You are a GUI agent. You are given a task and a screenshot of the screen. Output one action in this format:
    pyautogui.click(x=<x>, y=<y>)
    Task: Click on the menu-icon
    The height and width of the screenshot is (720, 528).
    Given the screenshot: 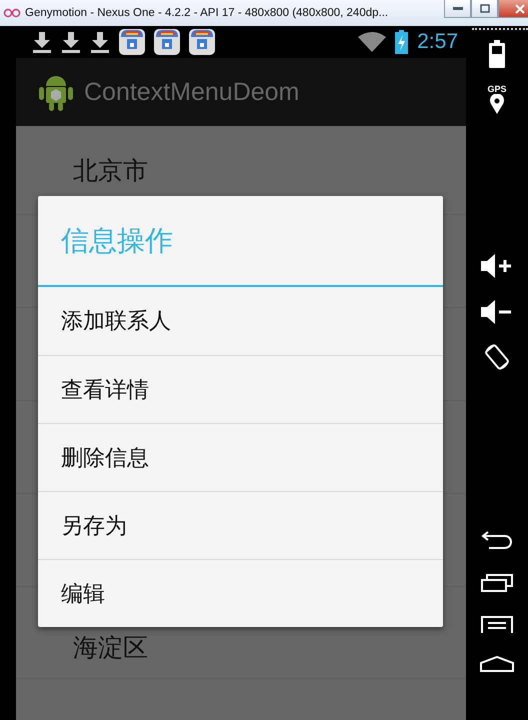 What is the action you would take?
    pyautogui.click(x=497, y=625)
    